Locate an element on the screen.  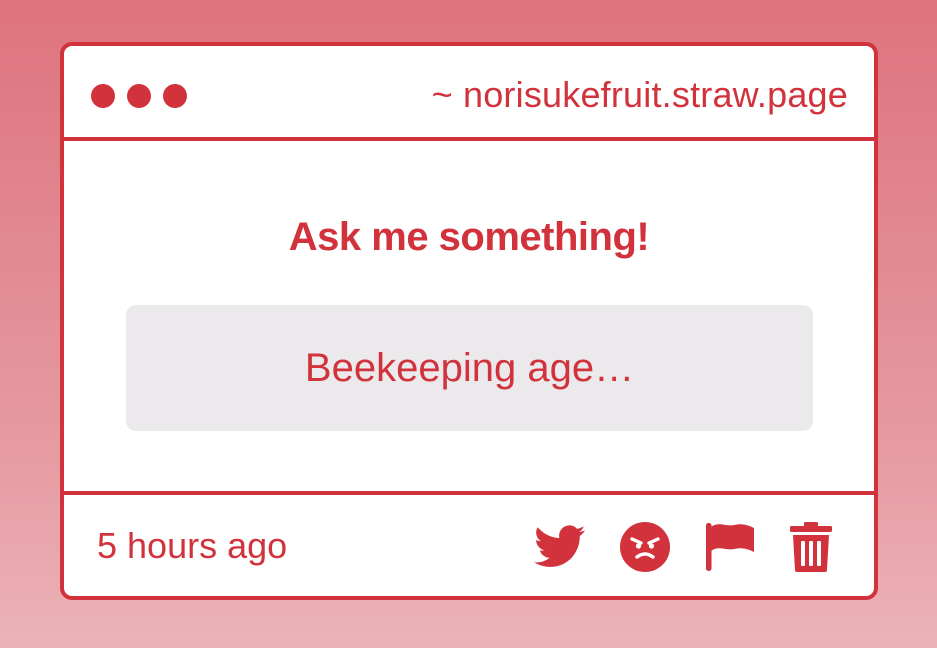
window-controls is located at coordinates (139, 96).